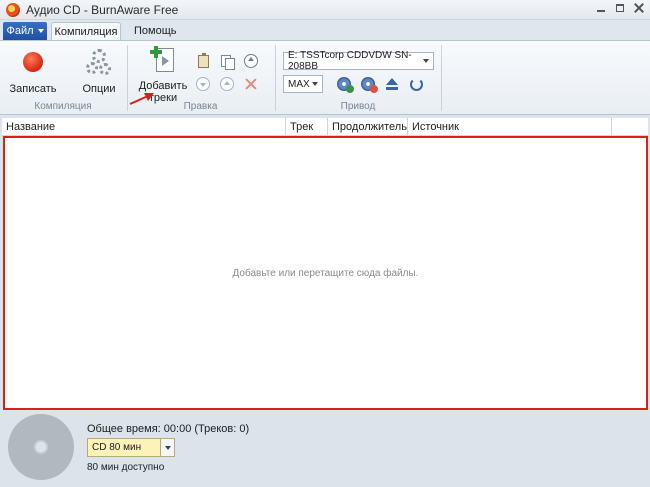 This screenshot has width=650, height=487. What do you see at coordinates (126, 467) in the screenshot?
I see `available-space-label: 80 мин доступно` at bounding box center [126, 467].